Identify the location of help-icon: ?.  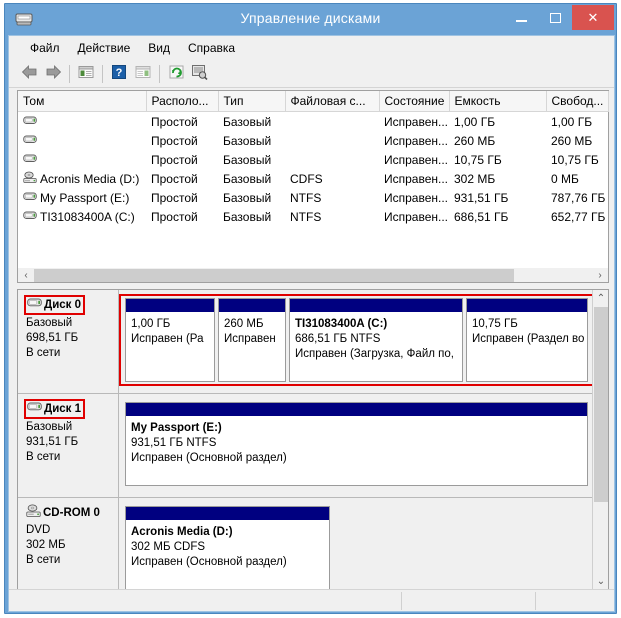
(119, 73).